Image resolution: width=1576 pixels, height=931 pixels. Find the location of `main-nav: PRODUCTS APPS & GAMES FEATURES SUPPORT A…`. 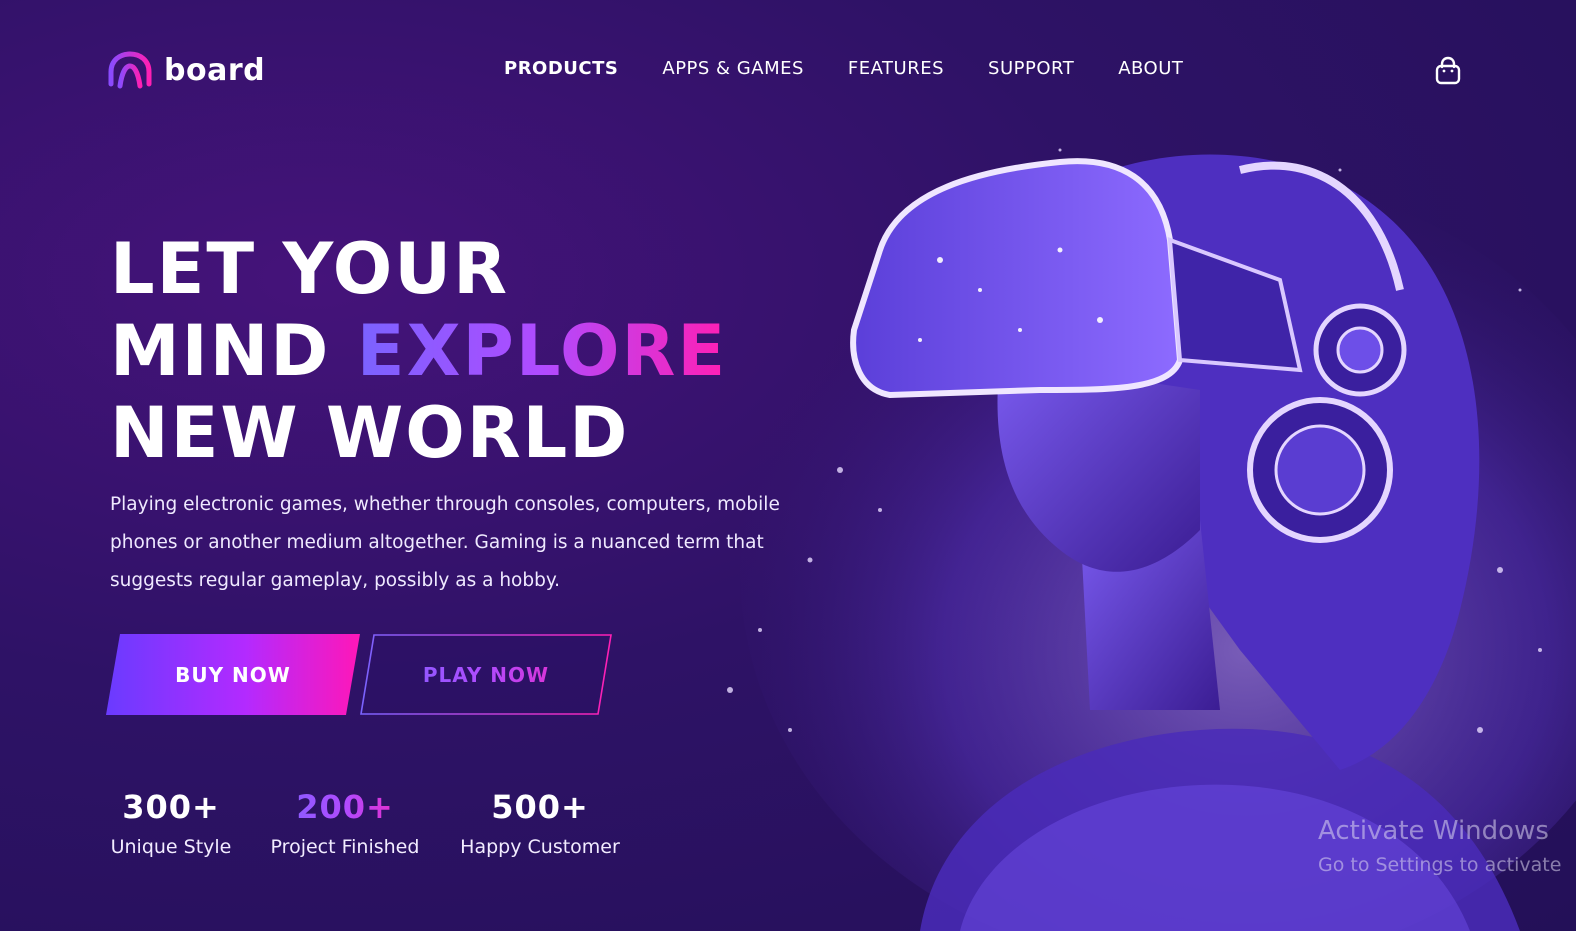

main-nav: PRODUCTS APPS & GAMES FEATURES SUPPORT A… is located at coordinates (843, 68).